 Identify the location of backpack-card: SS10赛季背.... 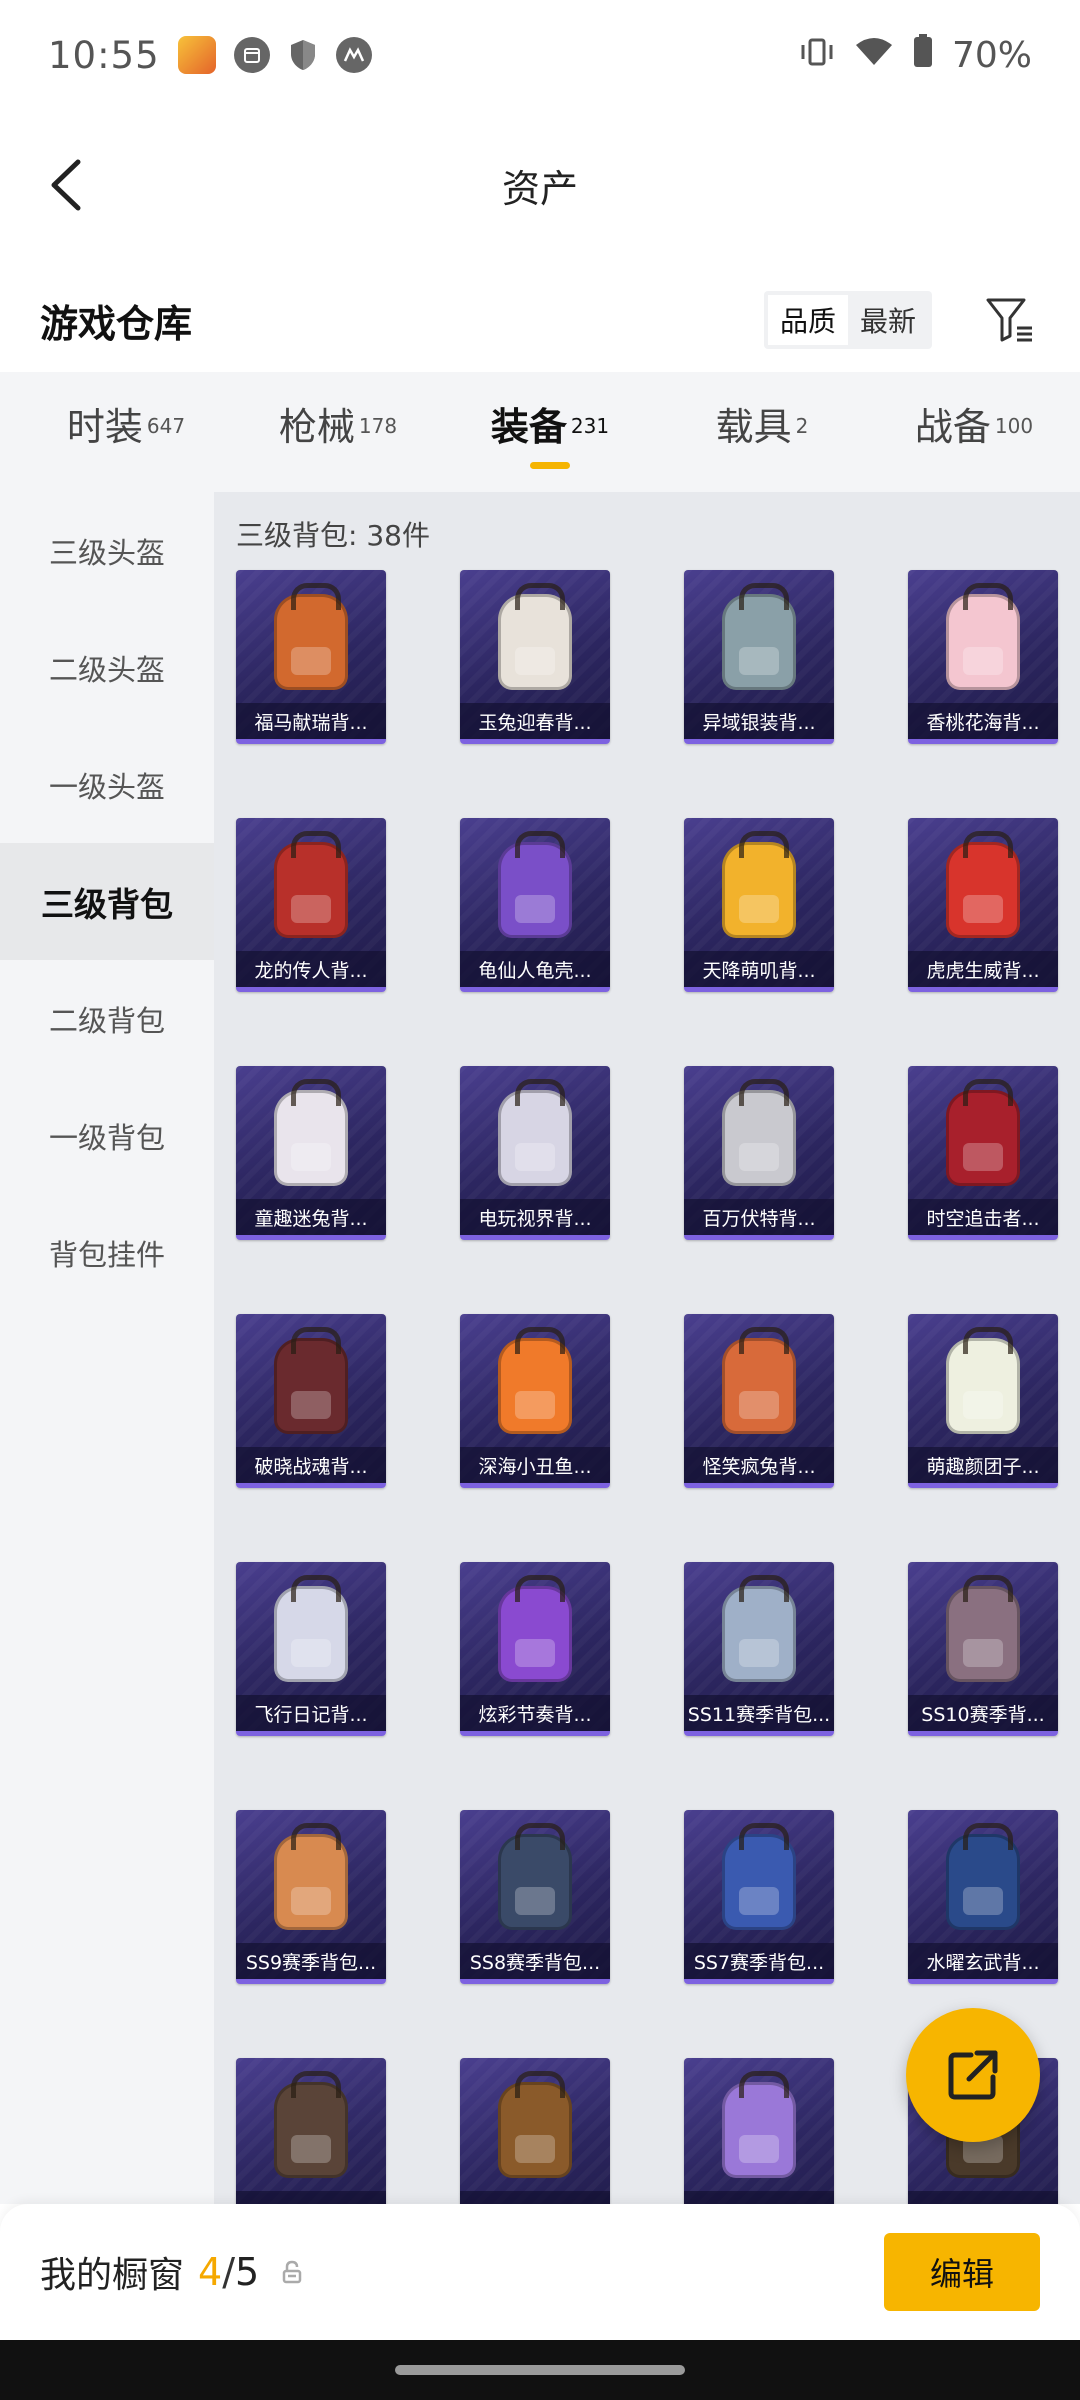
(983, 1649).